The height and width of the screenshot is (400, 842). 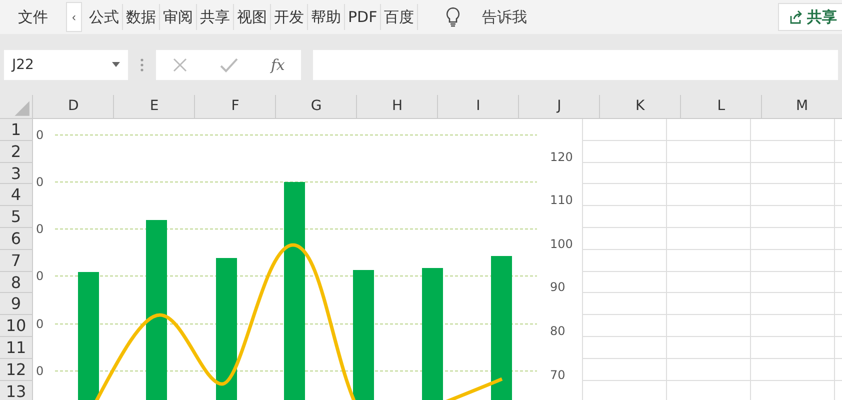 I want to click on row-header: 9, so click(x=16, y=304).